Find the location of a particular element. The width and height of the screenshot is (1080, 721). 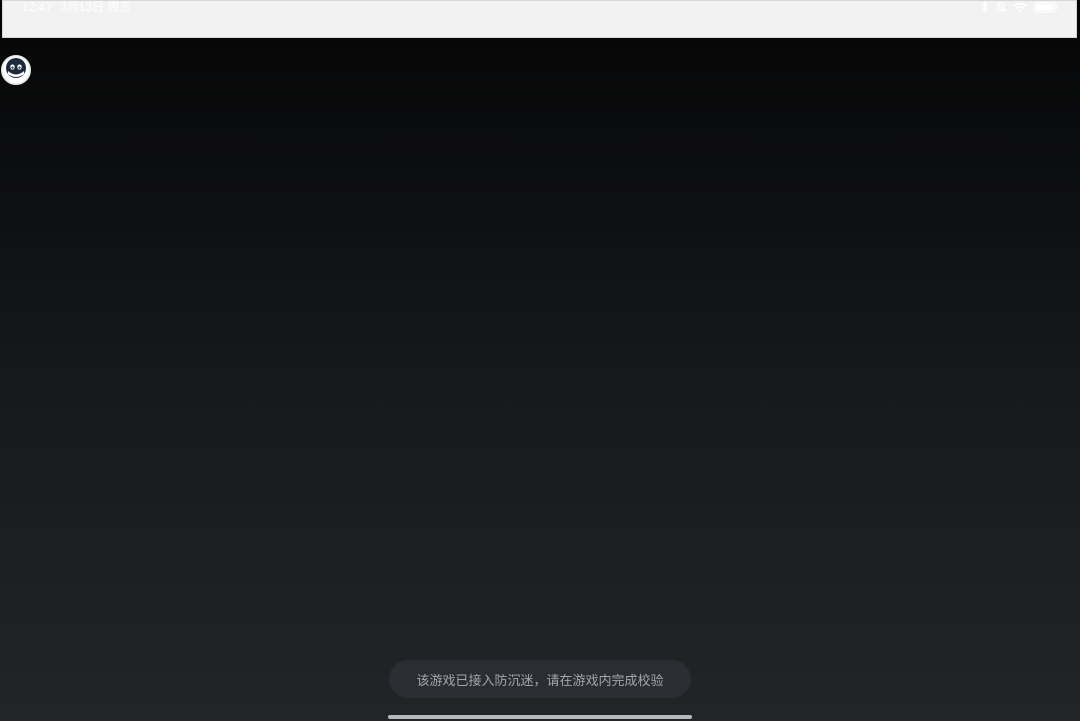

status-bar-left: 12:47 3月13日 周五 is located at coordinates (76, 7).